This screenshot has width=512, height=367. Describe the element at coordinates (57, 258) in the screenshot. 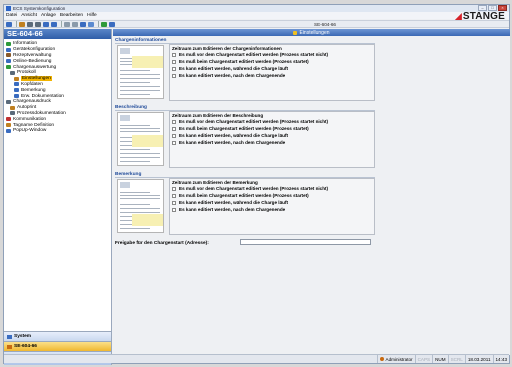

I see `navigation-groups: System SE-604-66` at that location.